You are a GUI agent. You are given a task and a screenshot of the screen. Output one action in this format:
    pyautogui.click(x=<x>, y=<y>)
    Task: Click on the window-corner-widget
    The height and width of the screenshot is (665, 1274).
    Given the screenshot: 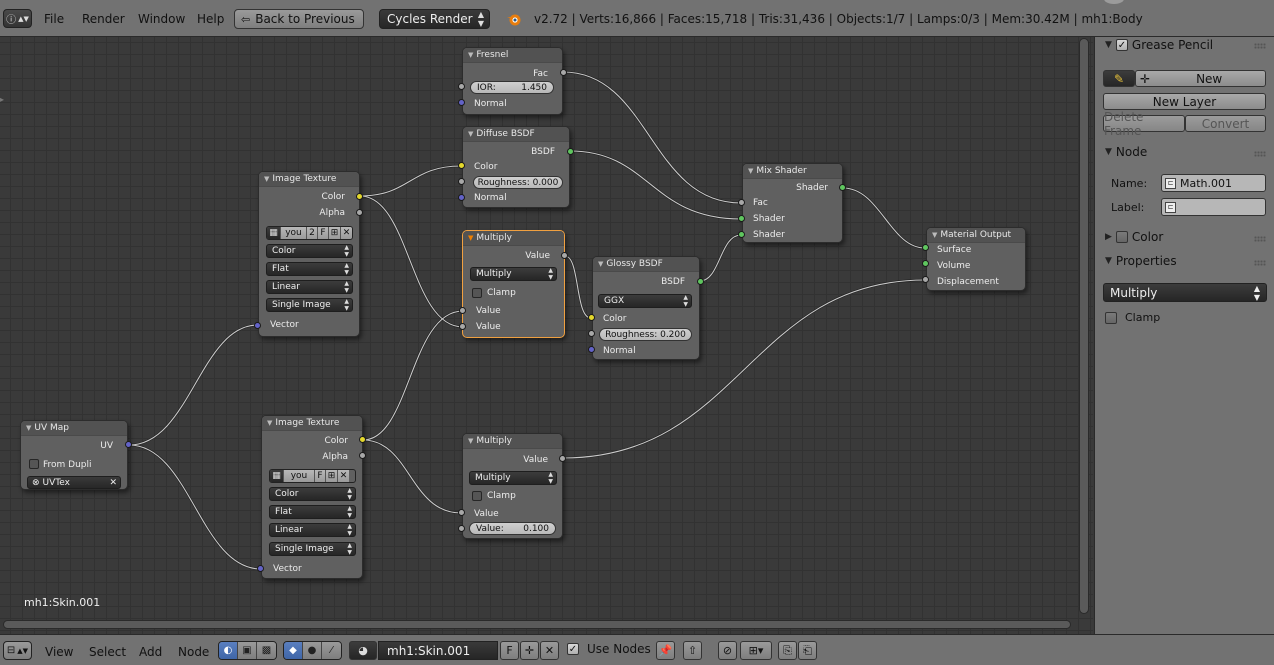 What is the action you would take?
    pyautogui.click(x=1114, y=2)
    